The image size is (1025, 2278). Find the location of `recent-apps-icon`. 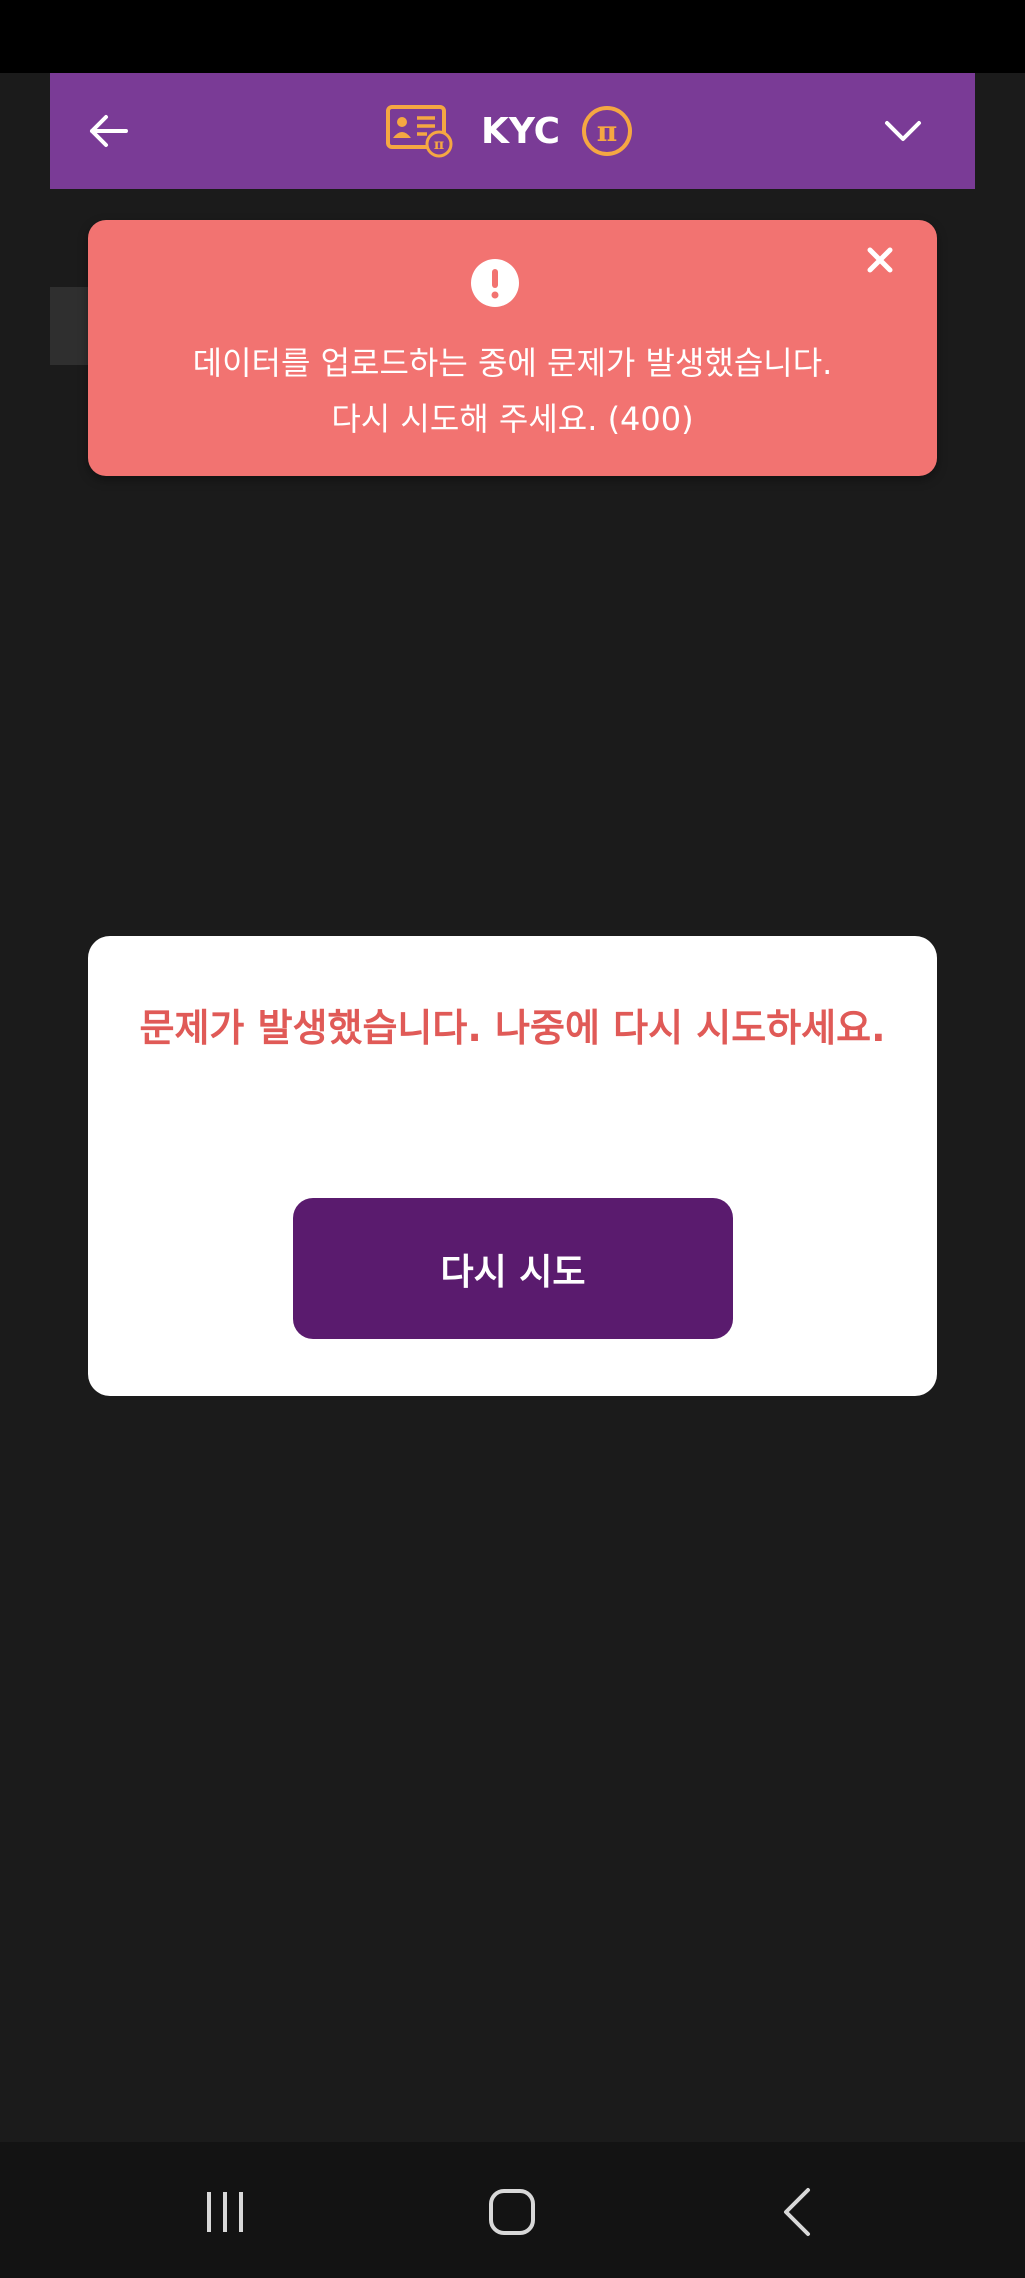

recent-apps-icon is located at coordinates (225, 2212).